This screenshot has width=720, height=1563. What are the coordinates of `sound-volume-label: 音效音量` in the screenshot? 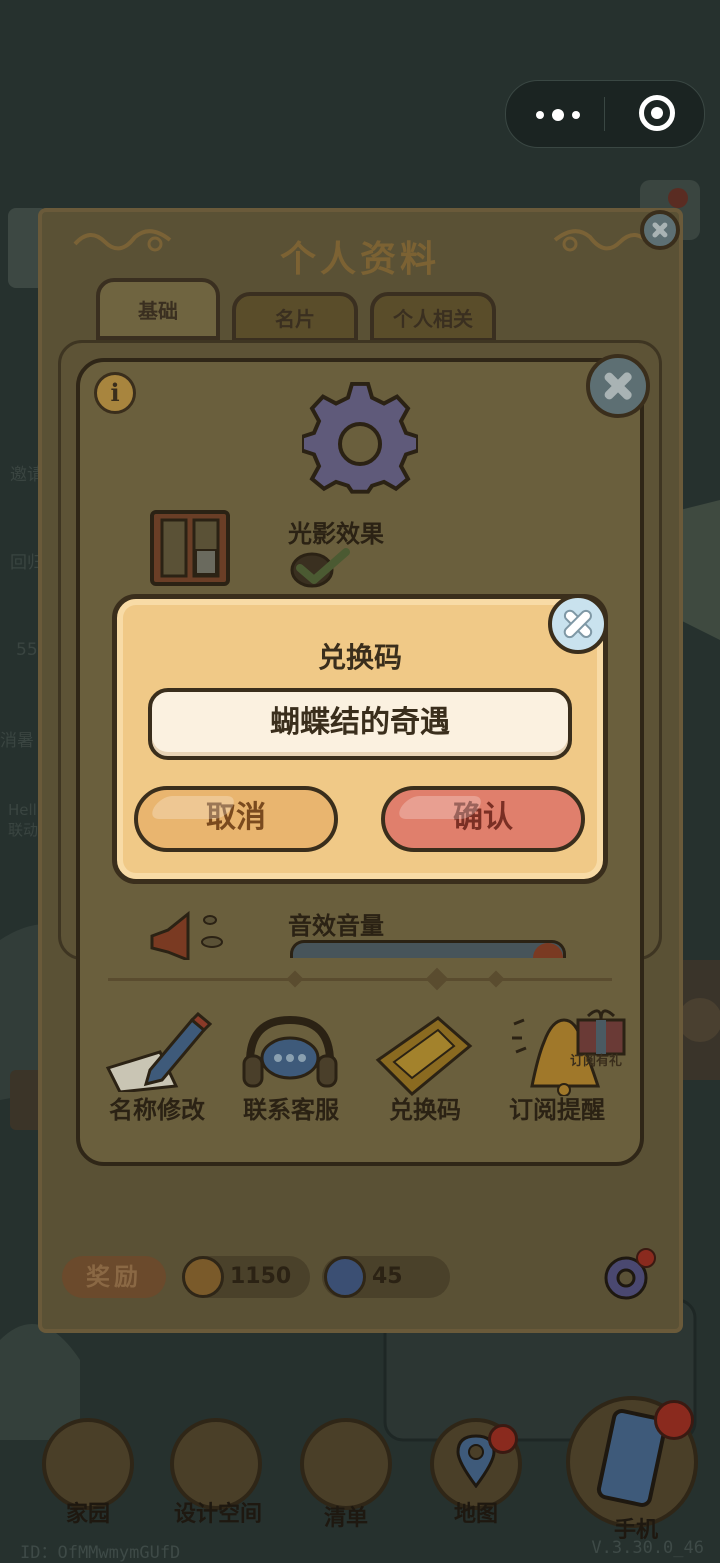 It's located at (336, 926).